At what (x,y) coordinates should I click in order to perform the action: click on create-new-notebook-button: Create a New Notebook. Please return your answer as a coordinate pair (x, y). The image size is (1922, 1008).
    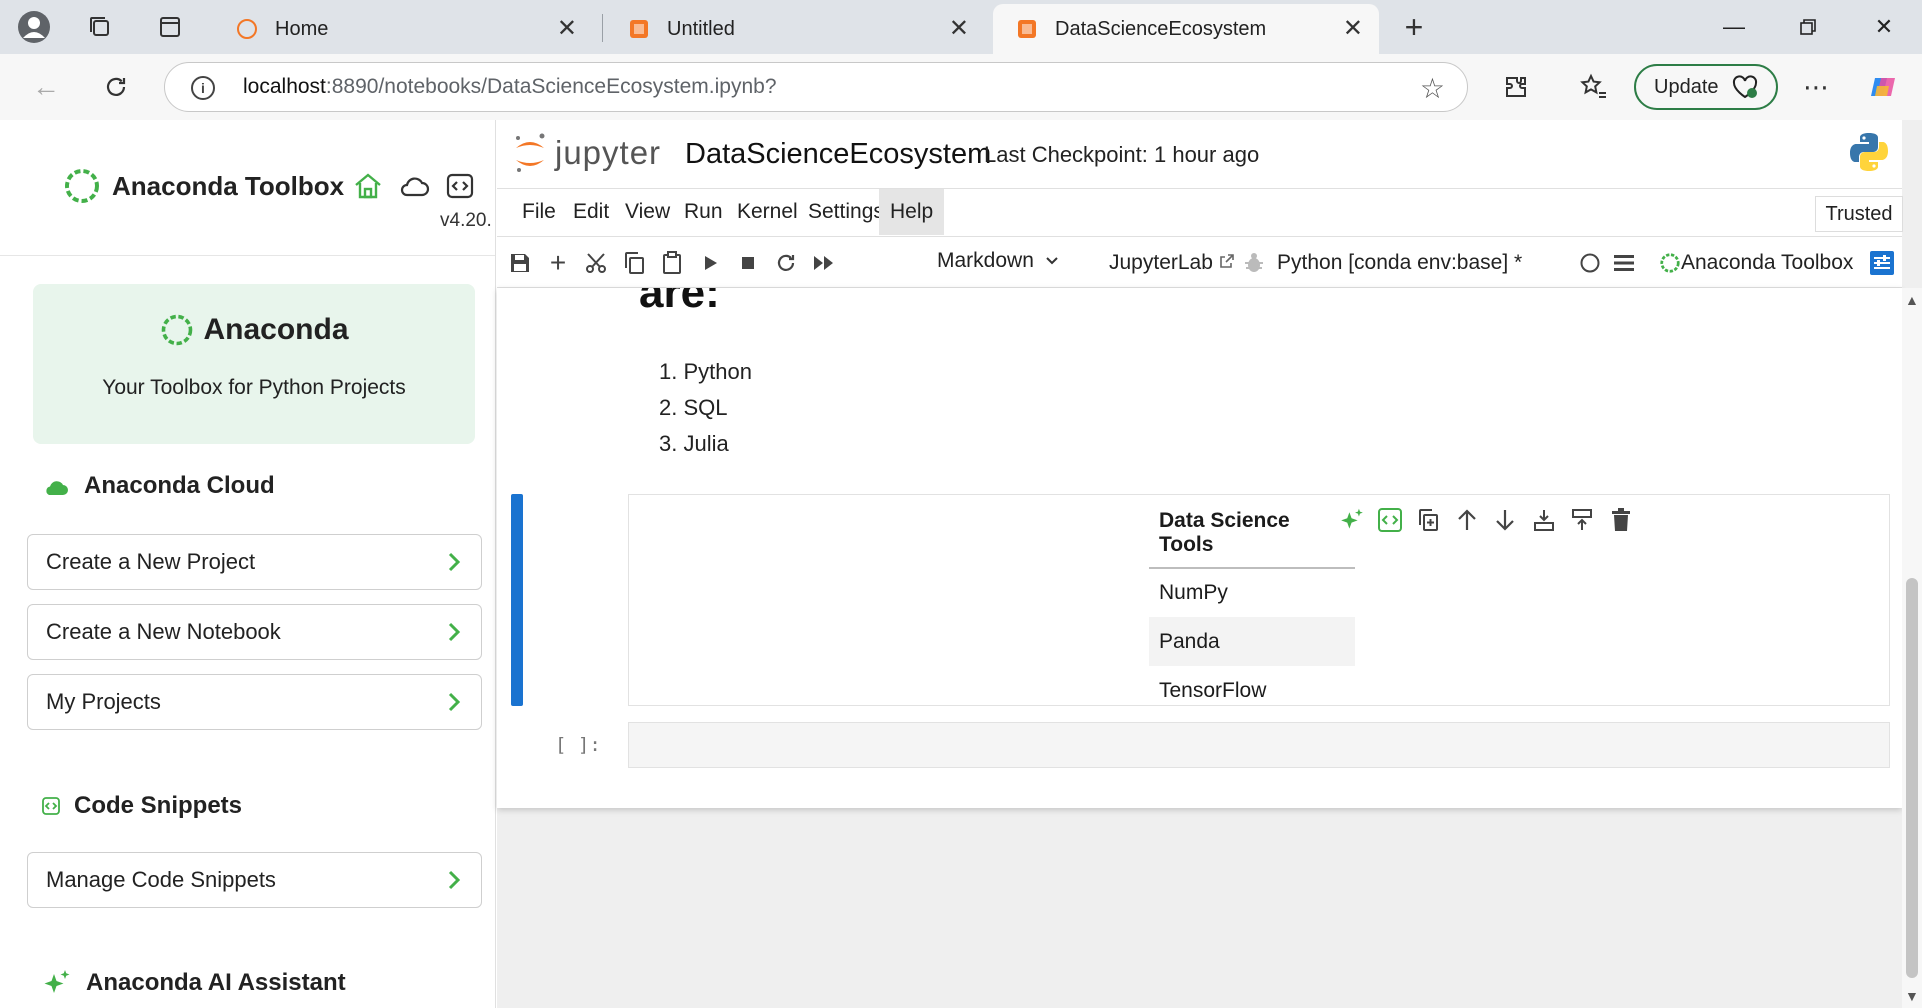
    Looking at the image, I should click on (254, 632).